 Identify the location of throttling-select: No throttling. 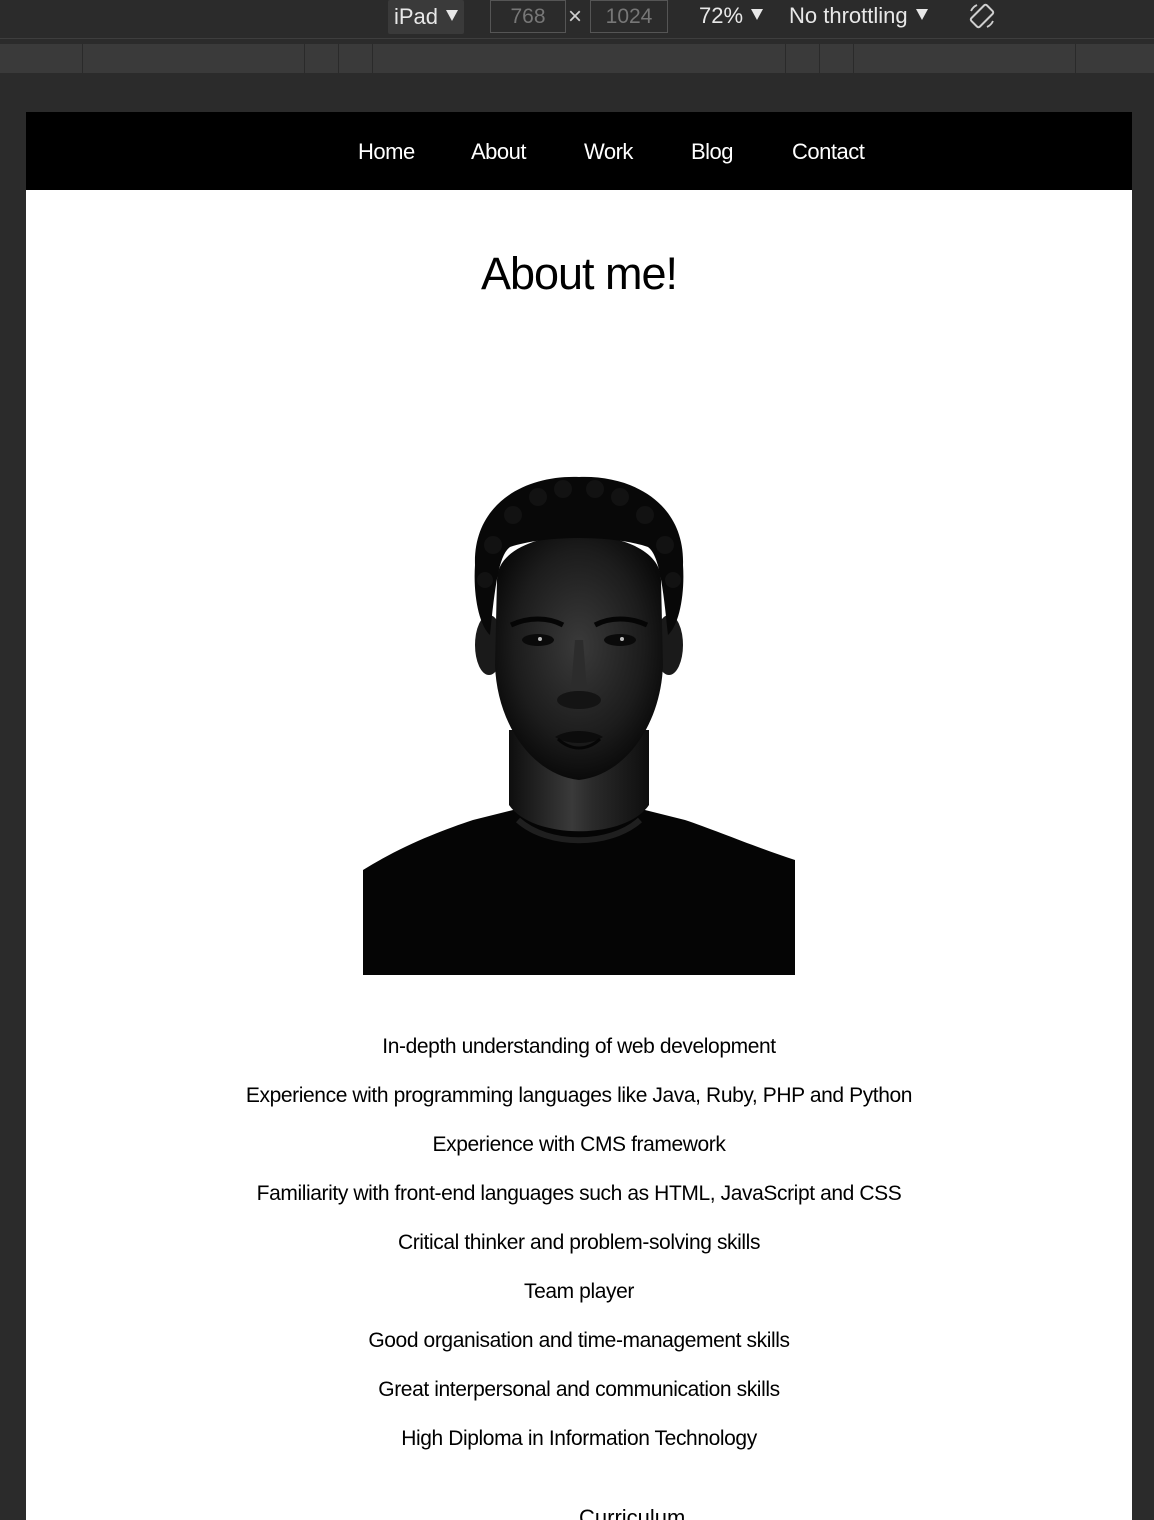
(858, 16).